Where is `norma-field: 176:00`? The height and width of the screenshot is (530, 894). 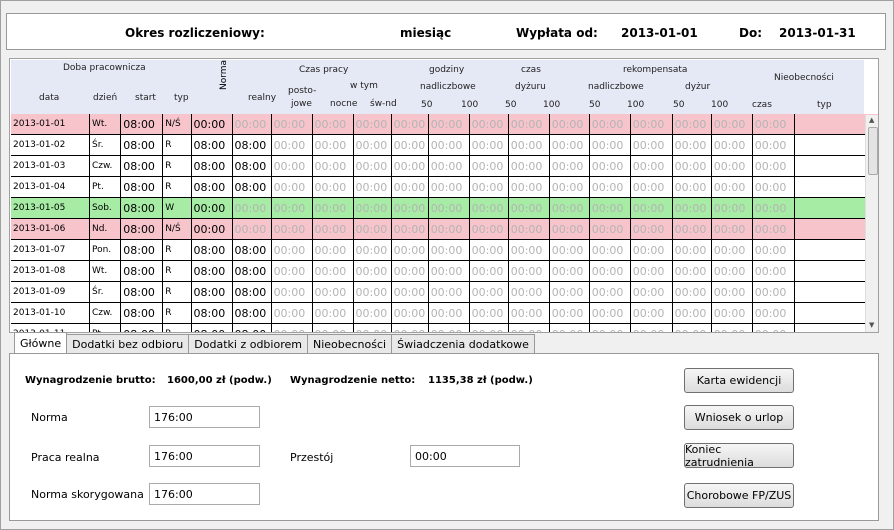 norma-field: 176:00 is located at coordinates (204, 417).